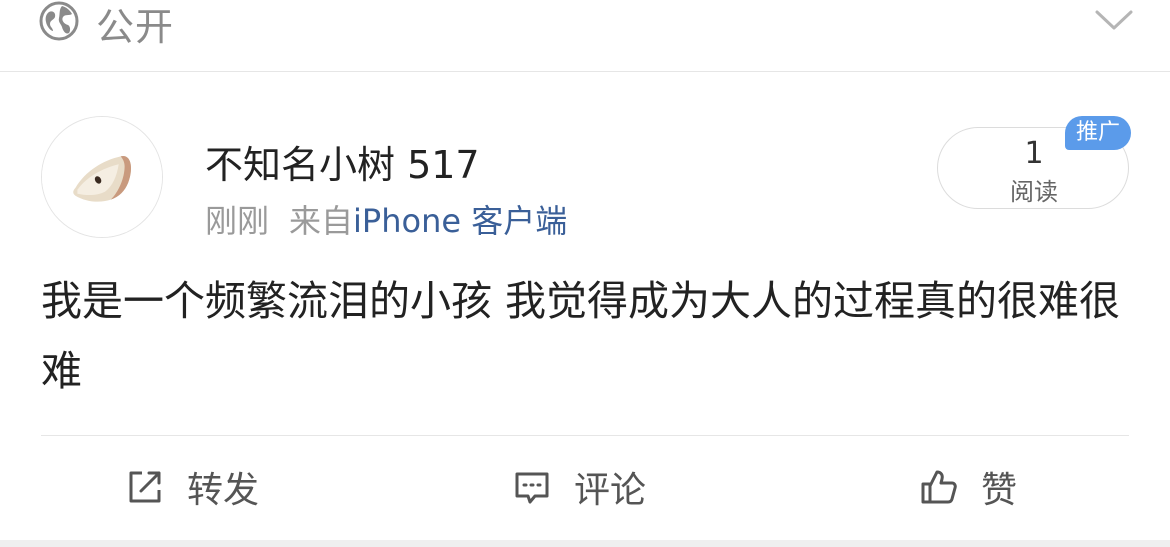 The image size is (1170, 547). Describe the element at coordinates (1034, 192) in the screenshot. I see `read-label: 阅读` at that location.